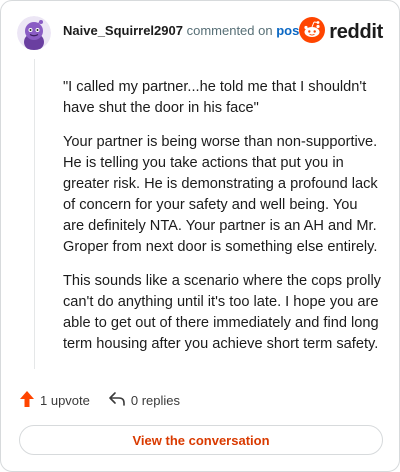 The width and height of the screenshot is (400, 472). I want to click on reddit-logo-icon, so click(312, 32).